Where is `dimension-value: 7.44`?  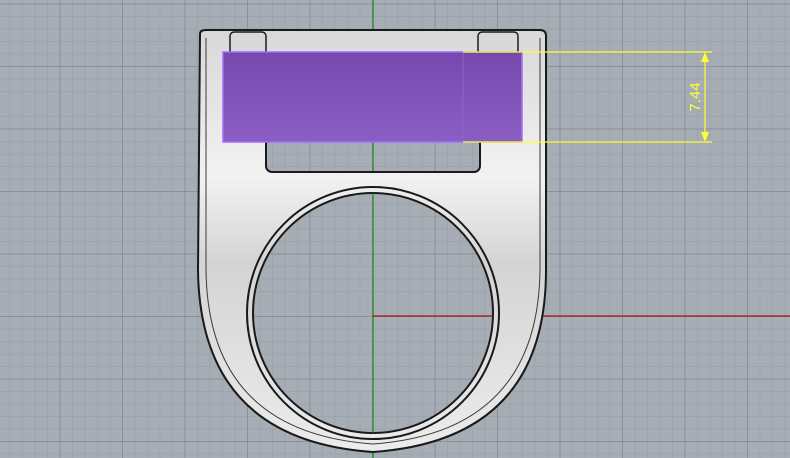
dimension-value: 7.44 is located at coordinates (695, 96).